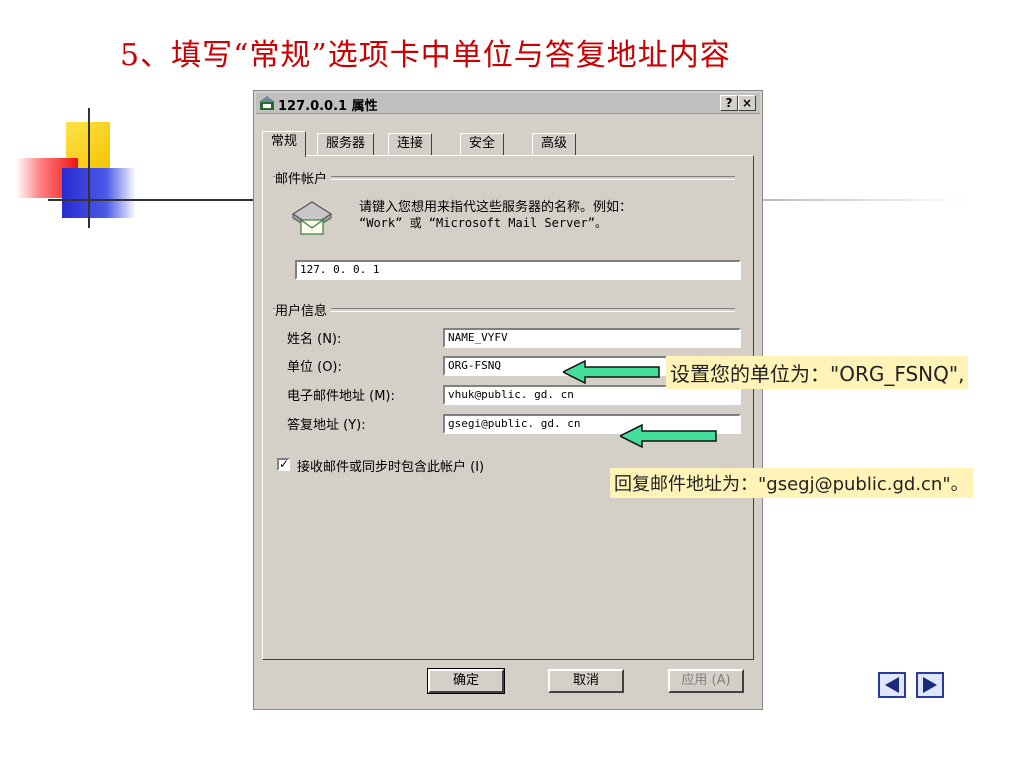  Describe the element at coordinates (668, 436) in the screenshot. I see `reply-arrow-icon` at that location.